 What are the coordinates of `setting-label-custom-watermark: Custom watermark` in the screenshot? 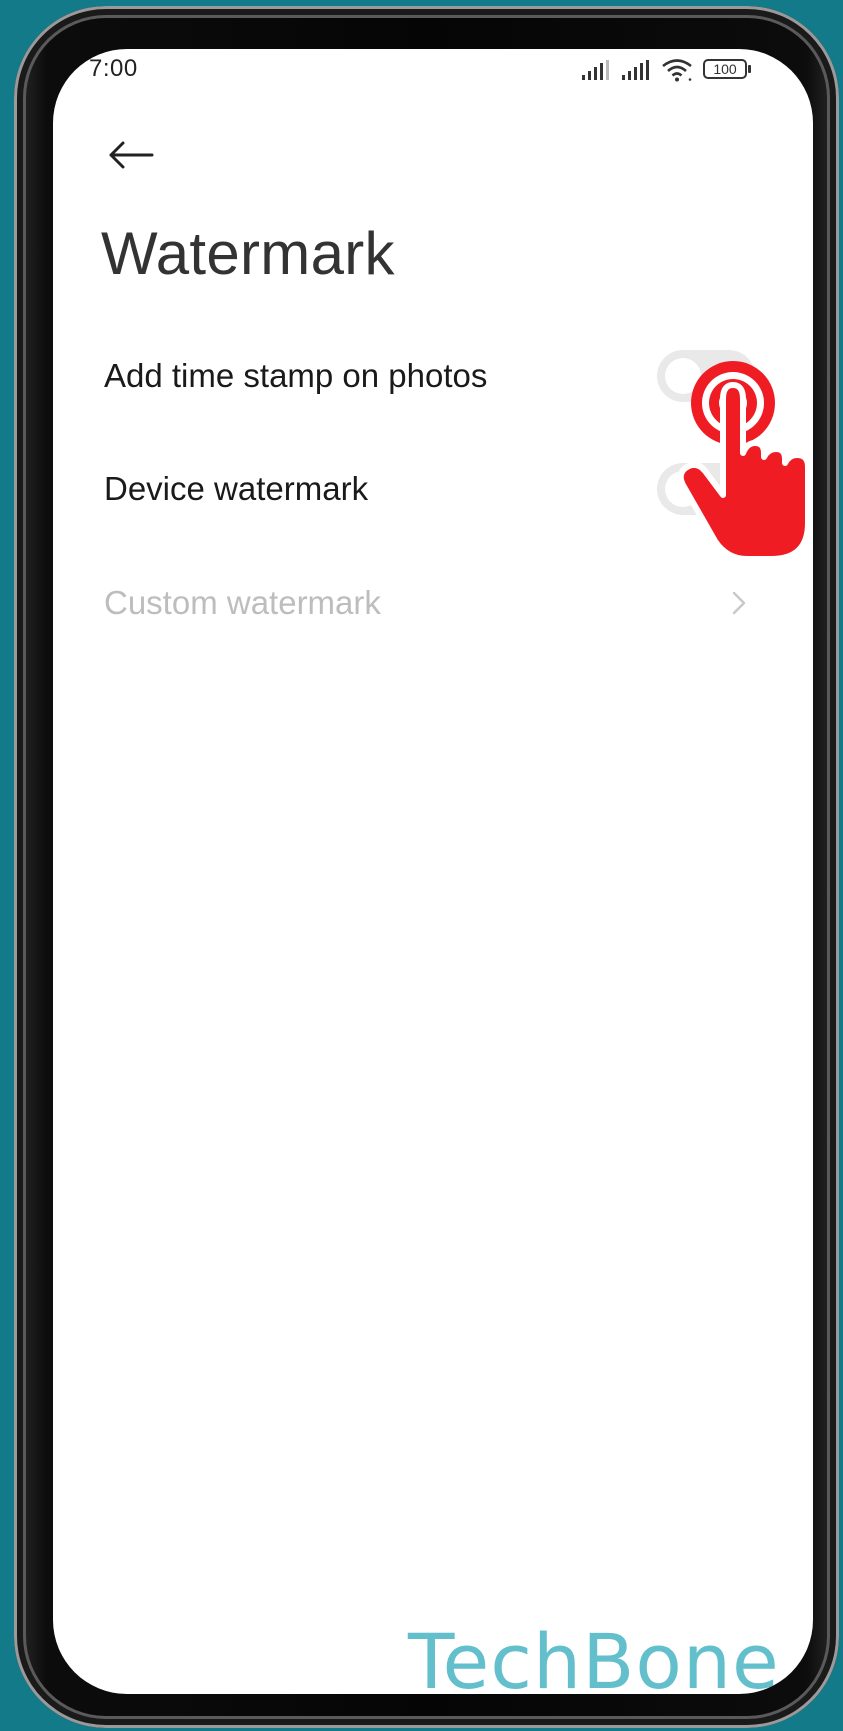 It's located at (242, 602).